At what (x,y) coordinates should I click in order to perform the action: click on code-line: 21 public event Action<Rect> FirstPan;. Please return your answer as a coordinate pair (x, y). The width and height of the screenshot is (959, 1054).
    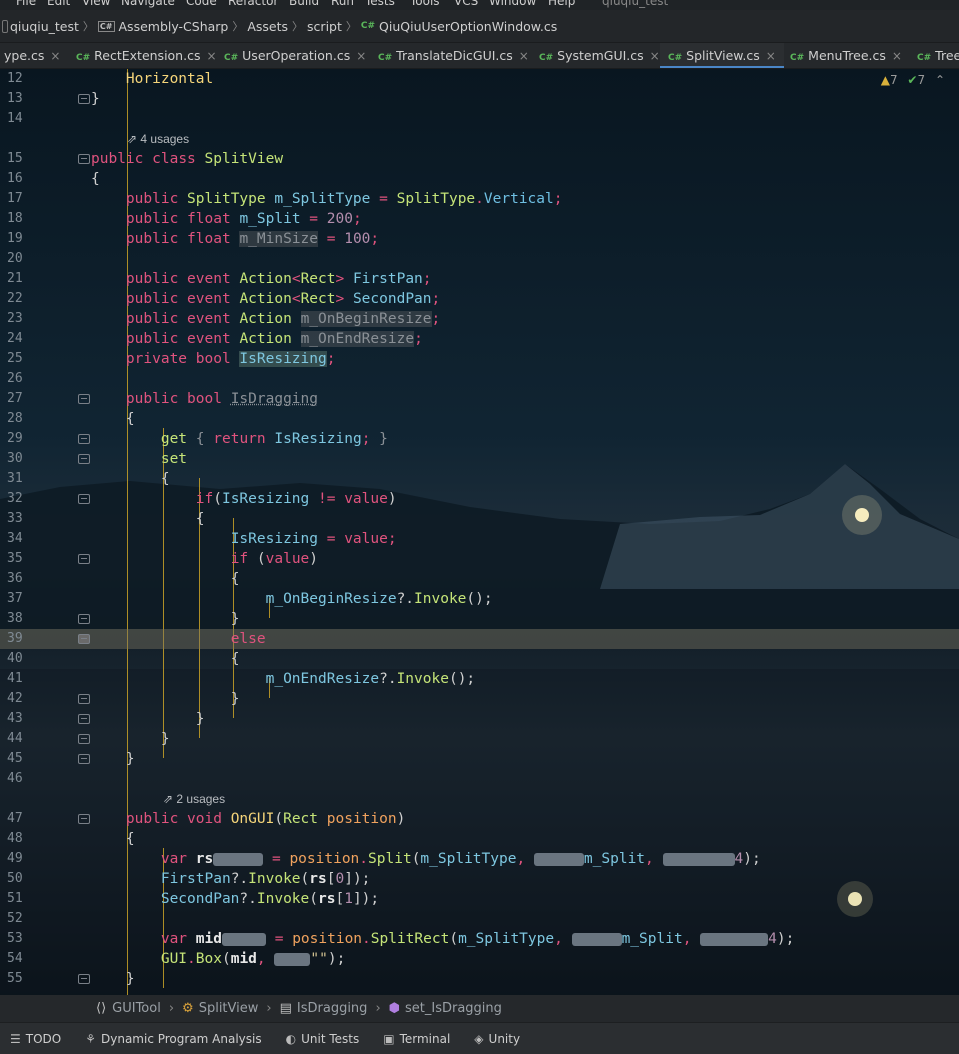
    Looking at the image, I should click on (479, 279).